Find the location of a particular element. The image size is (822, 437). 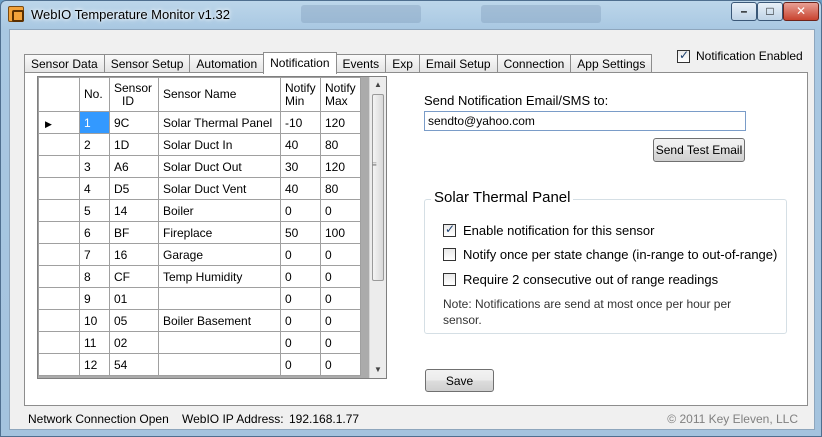

cell-no: 10 is located at coordinates (94, 320).